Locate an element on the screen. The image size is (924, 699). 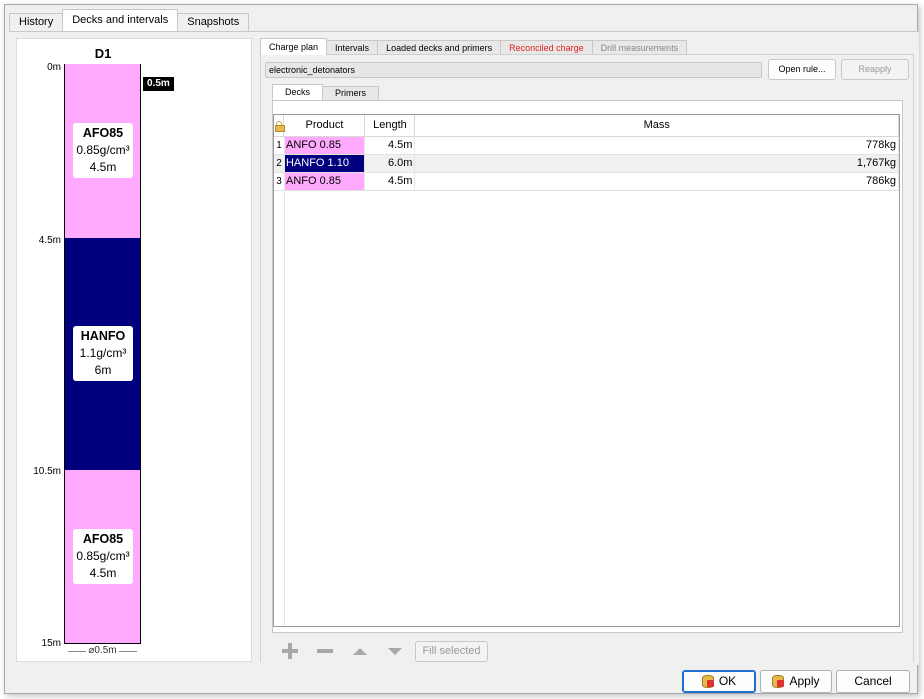
move-up-icon is located at coordinates (360, 651).